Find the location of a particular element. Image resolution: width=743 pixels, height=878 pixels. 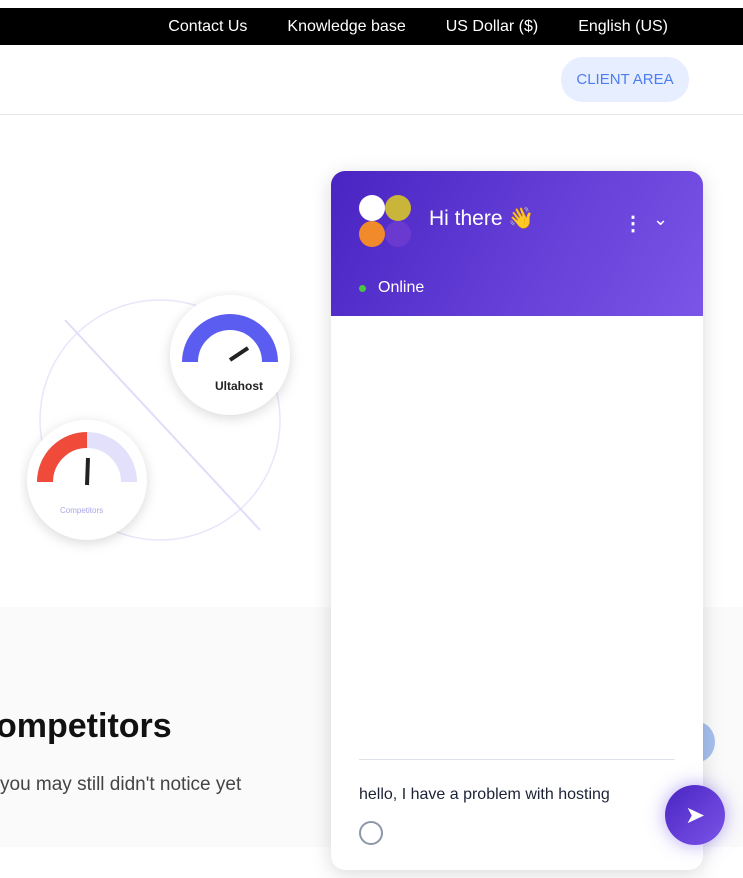

knowledge-base-link: Knowledge base is located at coordinates (346, 27).